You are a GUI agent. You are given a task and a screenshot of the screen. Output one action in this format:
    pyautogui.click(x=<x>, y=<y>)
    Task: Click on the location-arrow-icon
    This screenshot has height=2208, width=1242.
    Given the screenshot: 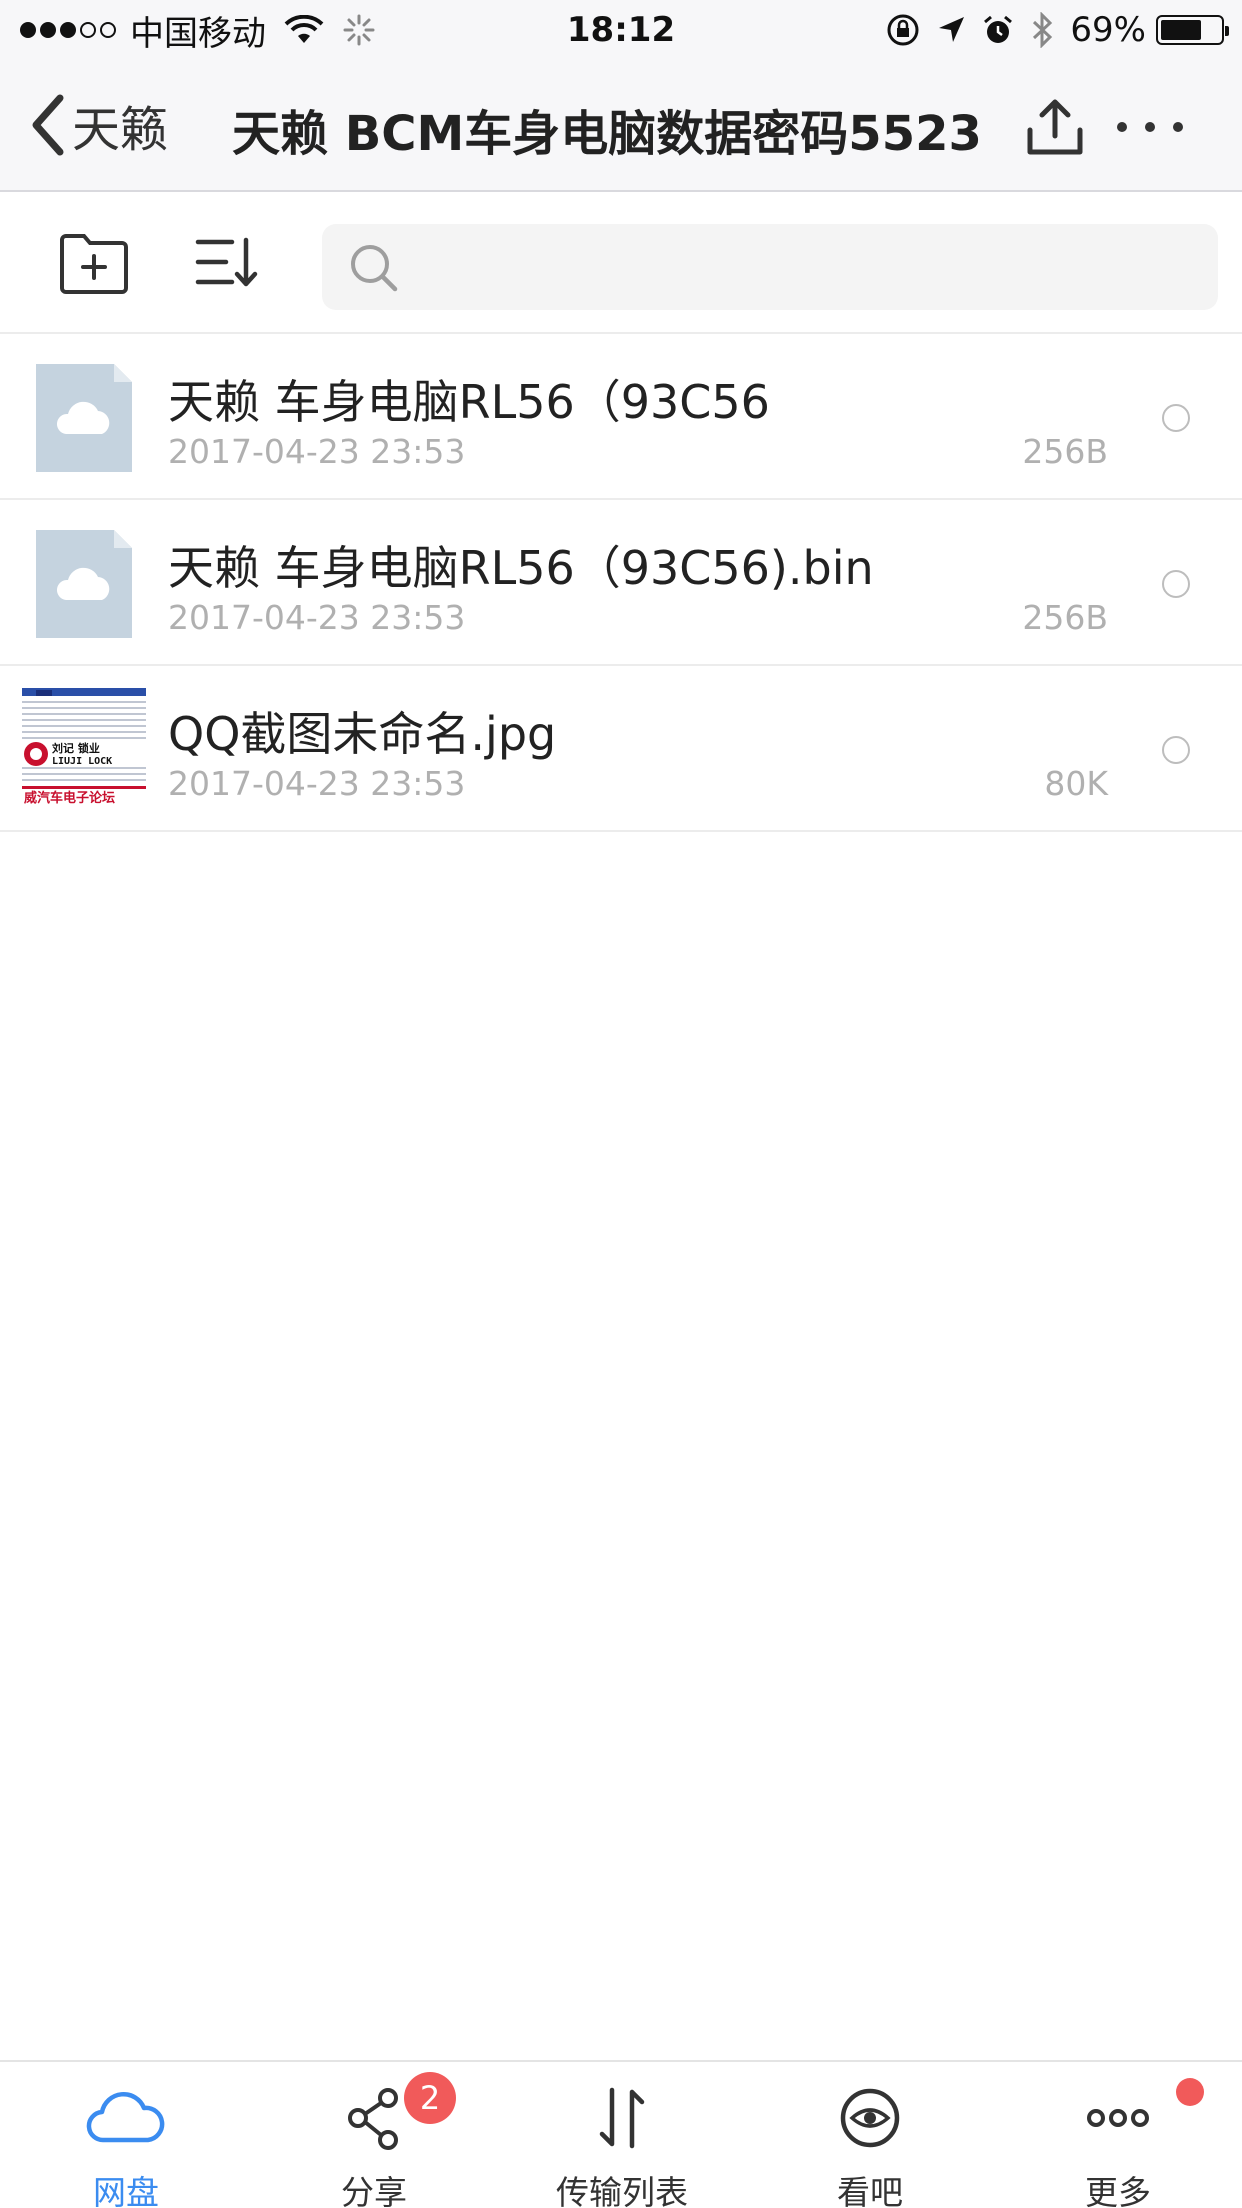 What is the action you would take?
    pyautogui.click(x=952, y=29)
    